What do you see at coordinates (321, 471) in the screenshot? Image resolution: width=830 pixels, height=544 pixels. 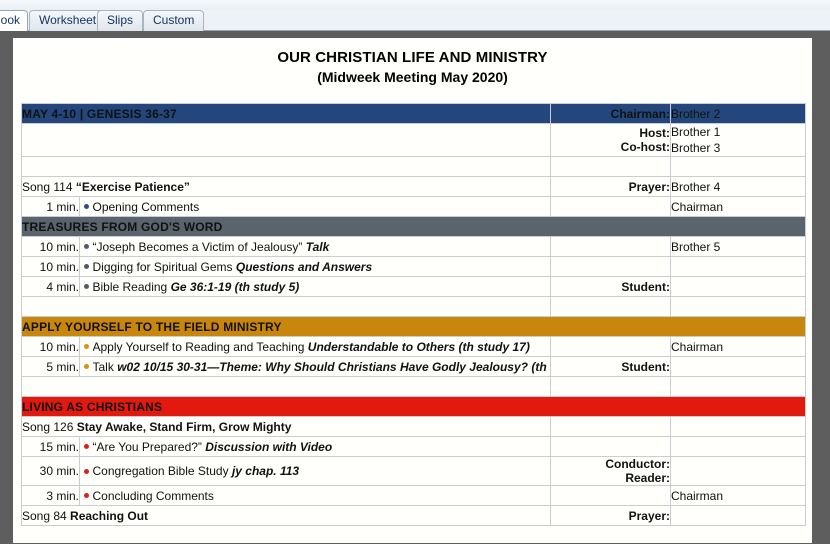 I see `row-description: Congregation Bible Study jy chap. 113` at bounding box center [321, 471].